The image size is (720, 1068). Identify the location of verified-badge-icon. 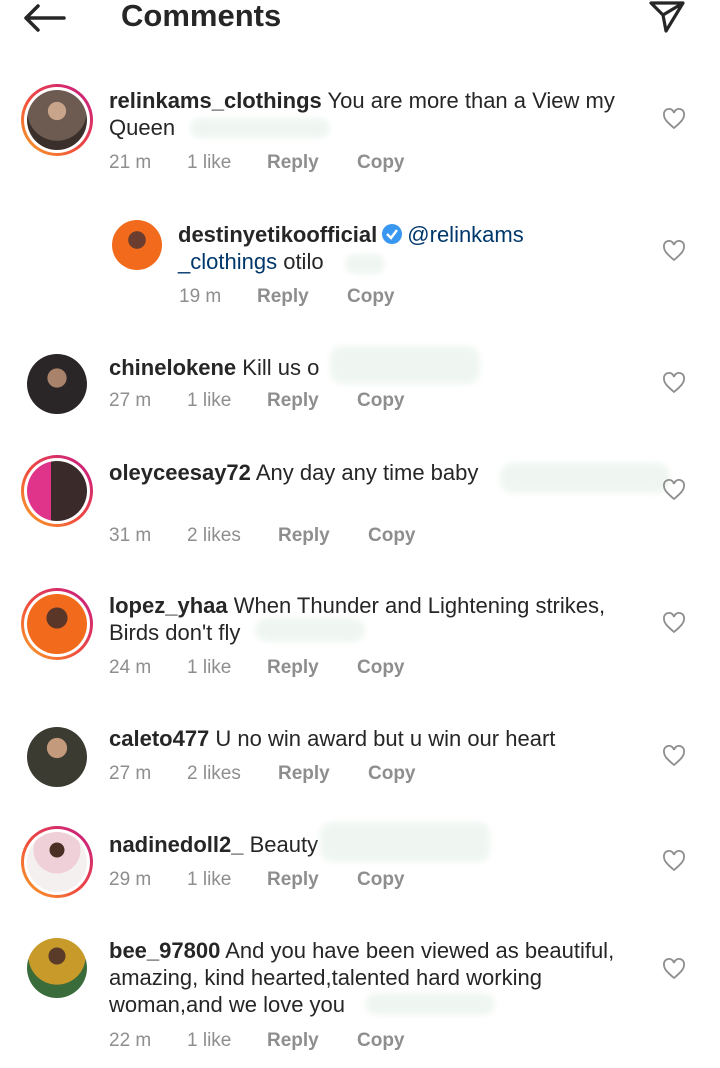
(392, 234).